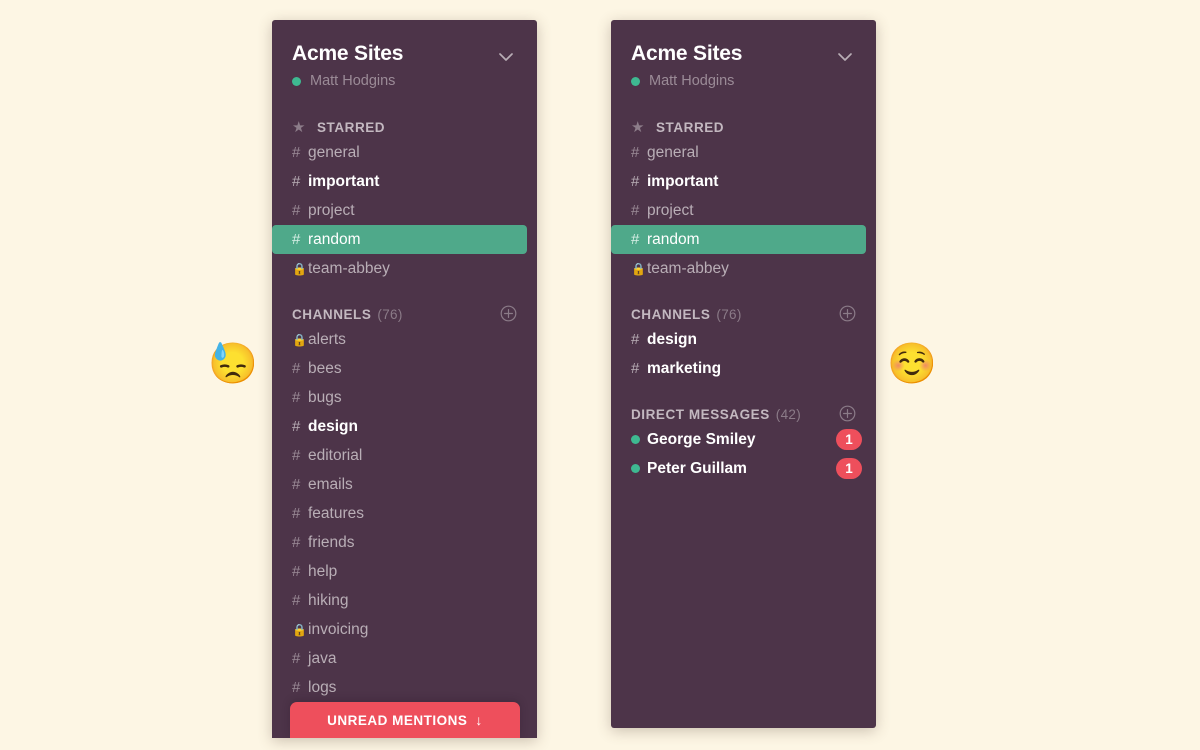  What do you see at coordinates (404, 600) in the screenshot?
I see `channel-row-hiking: # hiking` at bounding box center [404, 600].